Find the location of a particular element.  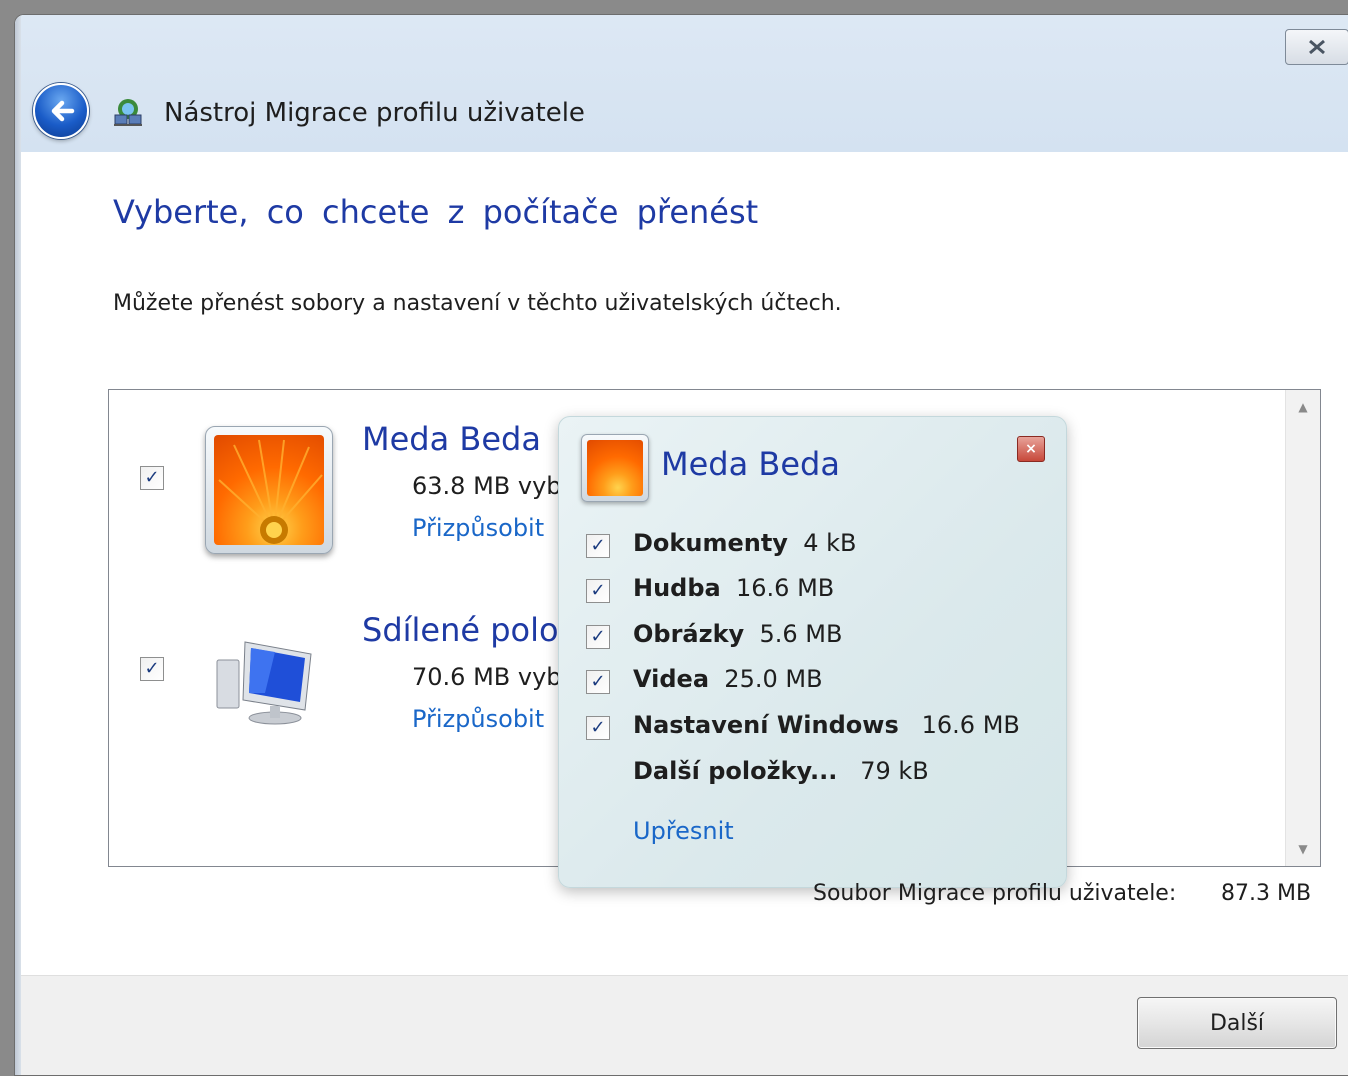

item-checkbox-documents: ✓ is located at coordinates (598, 546).